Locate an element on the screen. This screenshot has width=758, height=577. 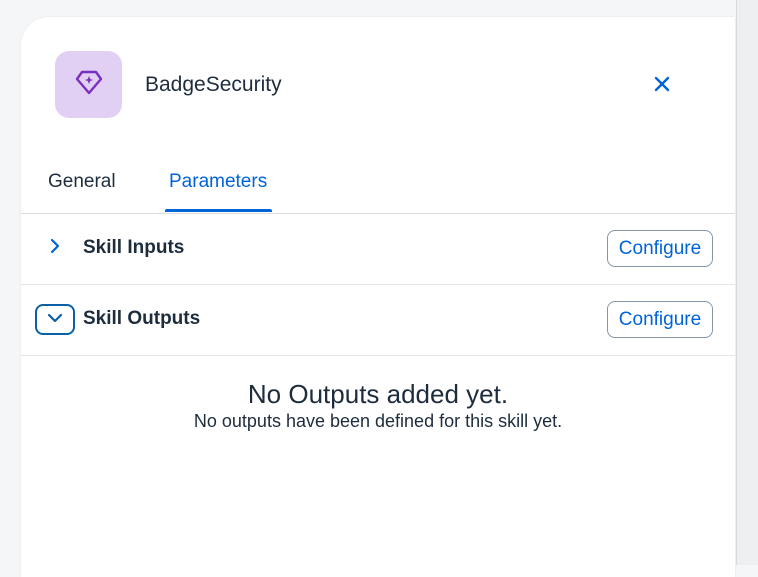
configure-outputs-button: Configure is located at coordinates (660, 319).